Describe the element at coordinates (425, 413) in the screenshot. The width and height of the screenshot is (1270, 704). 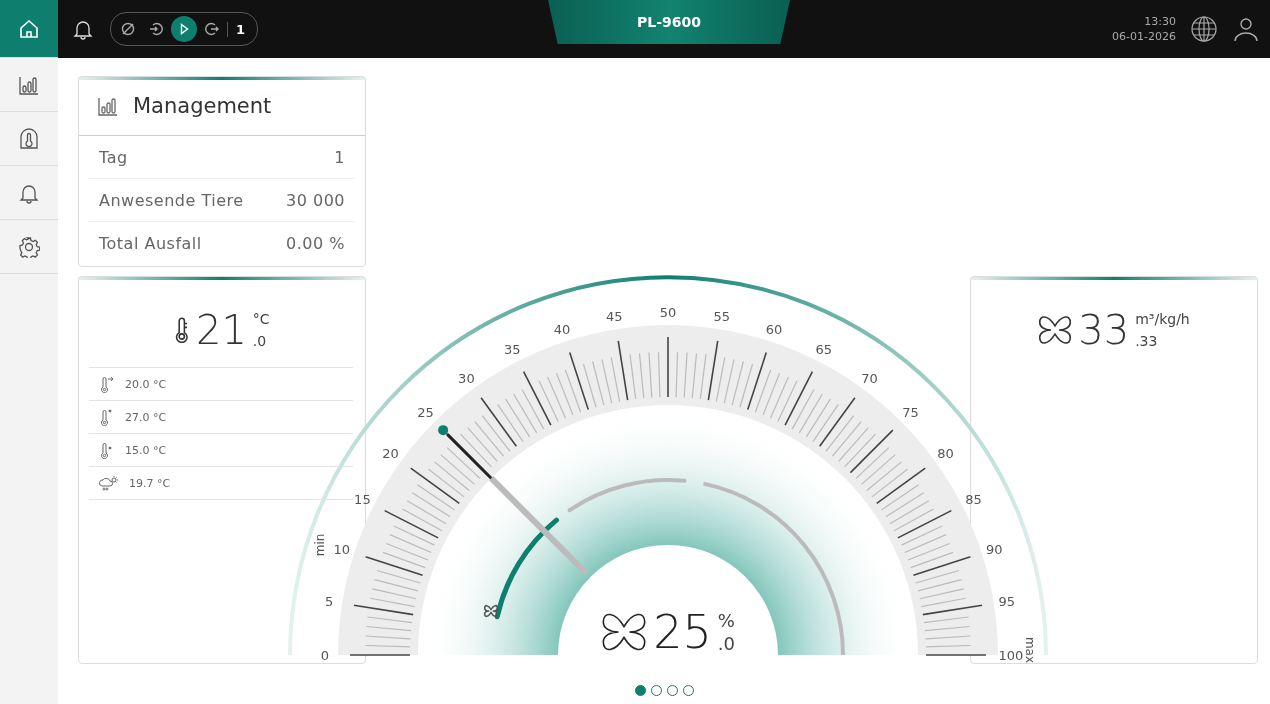
I see `gauge-tick-label: 25` at that location.